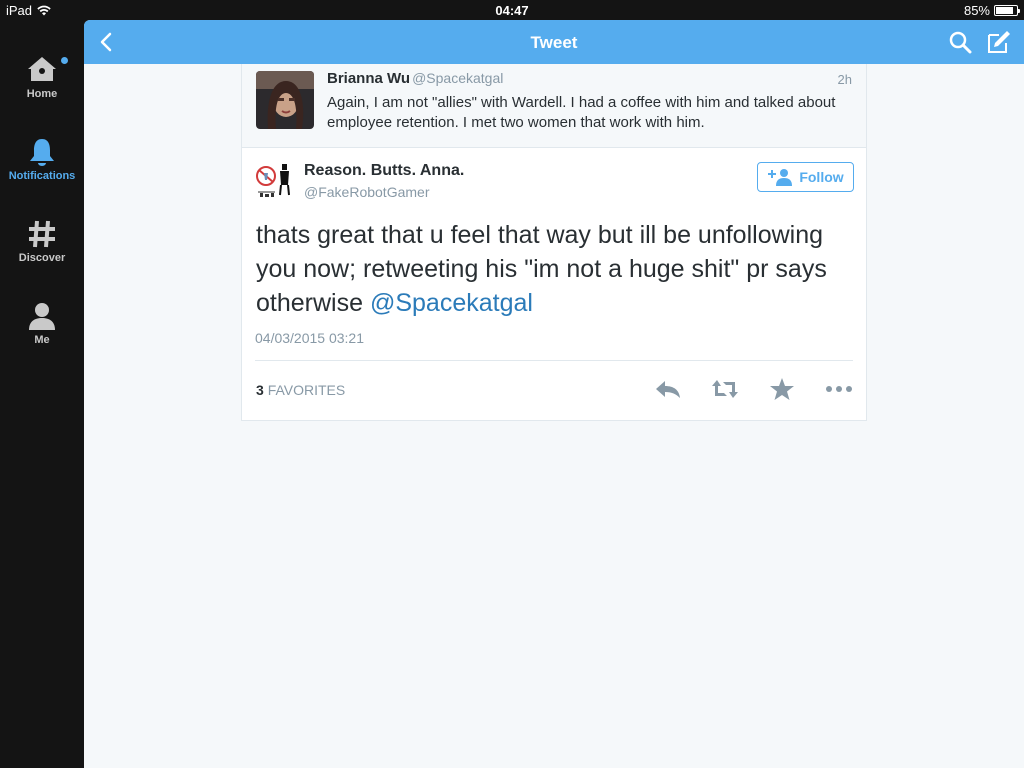  Describe the element at coordinates (42, 94) in the screenshot. I see `sidebar-item-label: Home` at that location.